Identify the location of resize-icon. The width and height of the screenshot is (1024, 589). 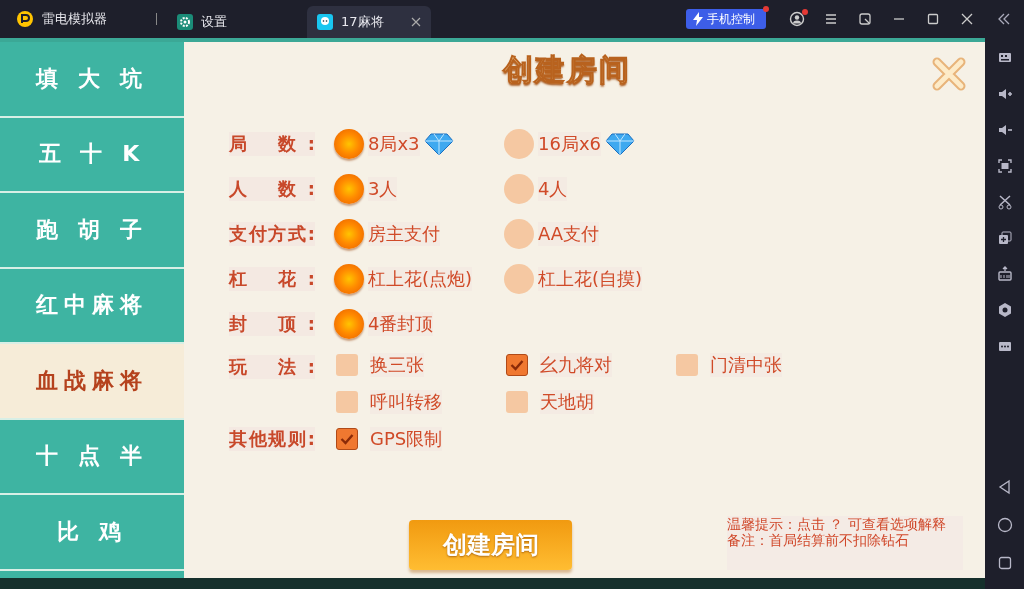
(865, 19).